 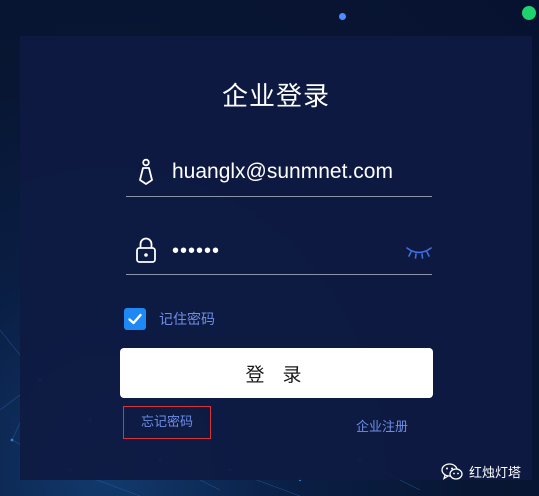 I want to click on login-button: 登 录, so click(x=276, y=373).